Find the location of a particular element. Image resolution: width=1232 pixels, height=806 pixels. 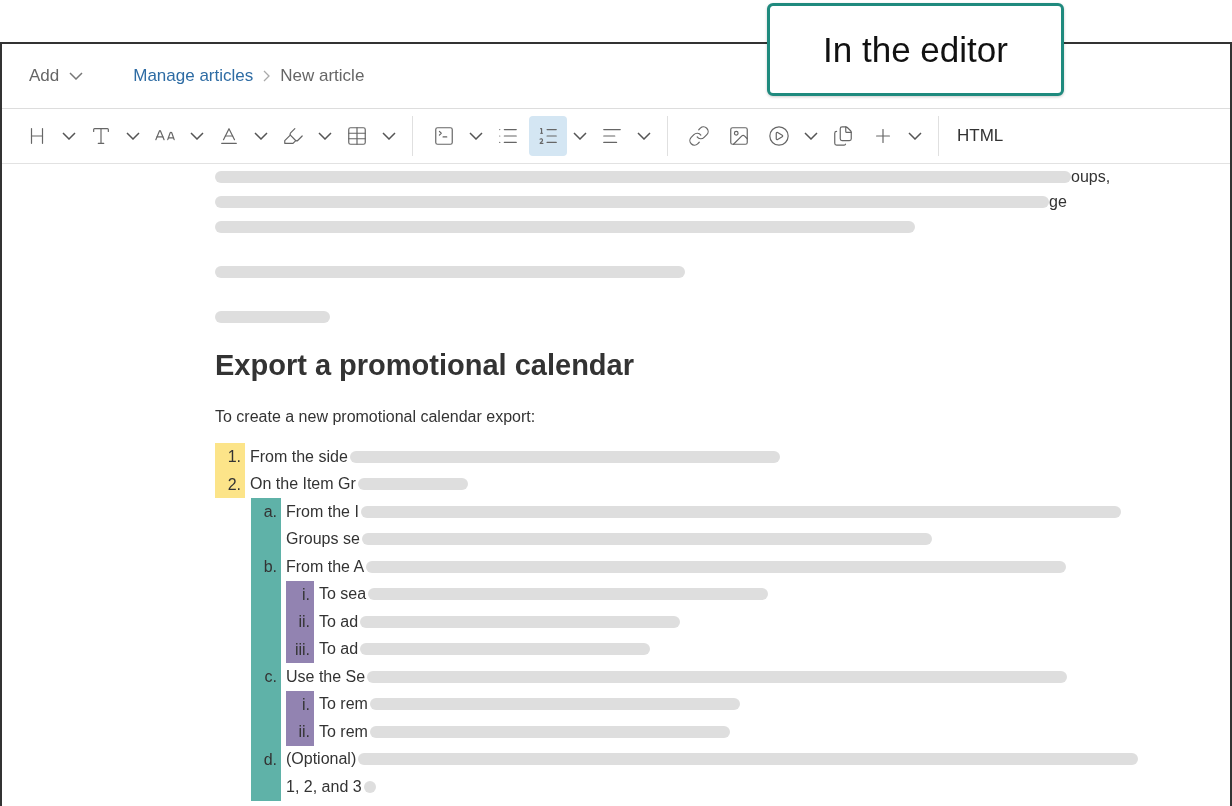

add-menu: Add is located at coordinates (56, 76).